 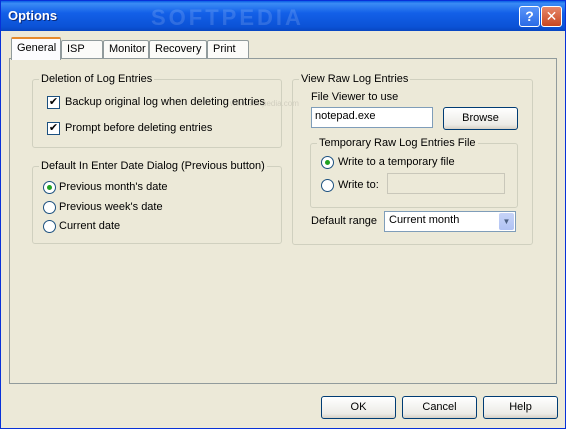 I want to click on tab-monitor: Monitor, so click(x=126, y=49).